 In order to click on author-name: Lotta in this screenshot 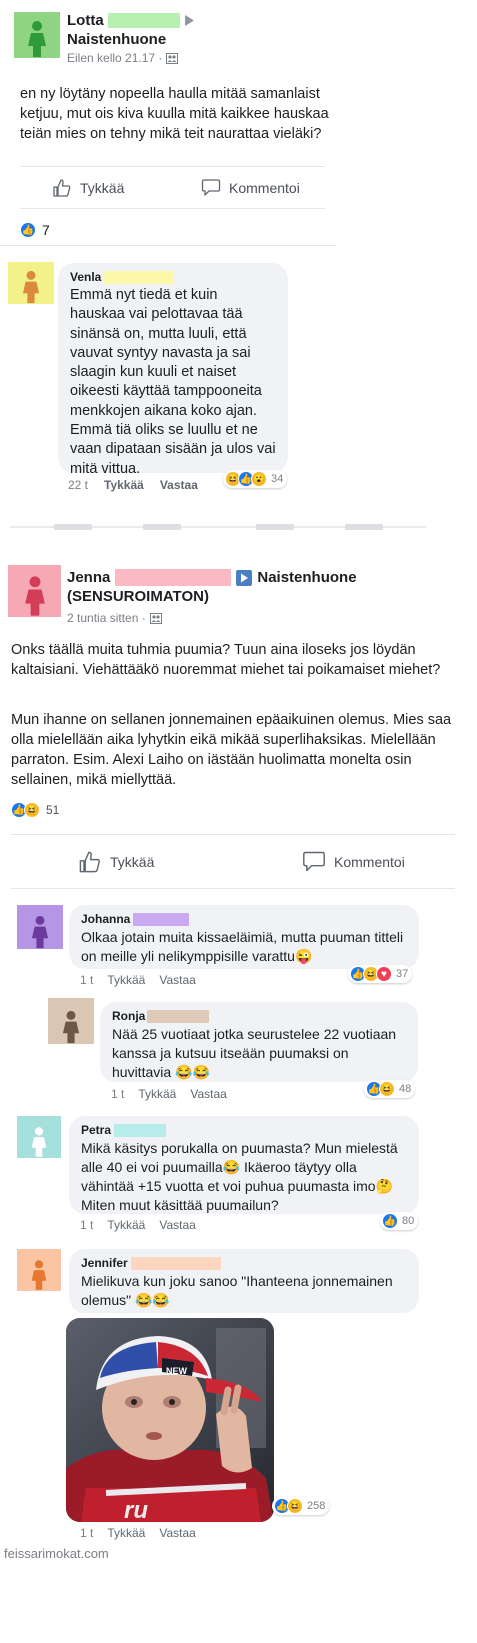, I will do `click(85, 20)`.